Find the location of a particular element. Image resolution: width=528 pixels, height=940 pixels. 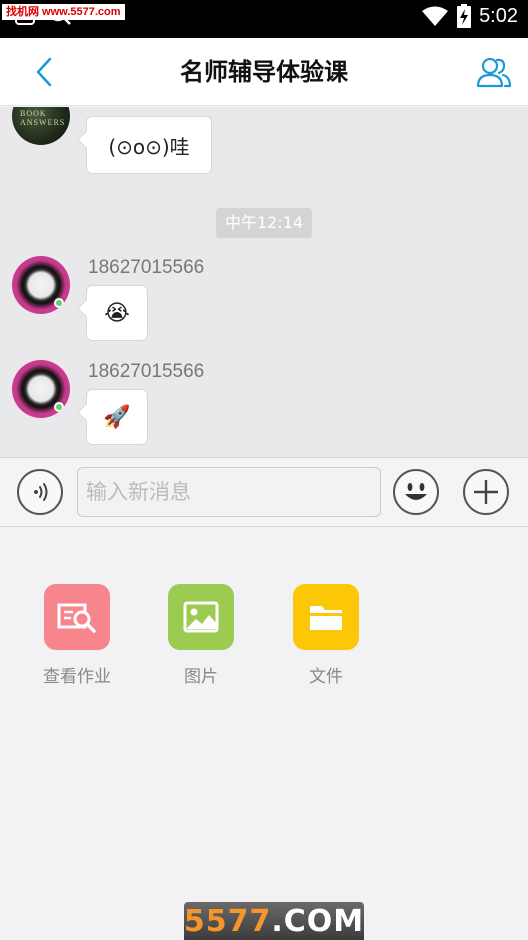

header: 名师辅导体验课 is located at coordinates (264, 72).